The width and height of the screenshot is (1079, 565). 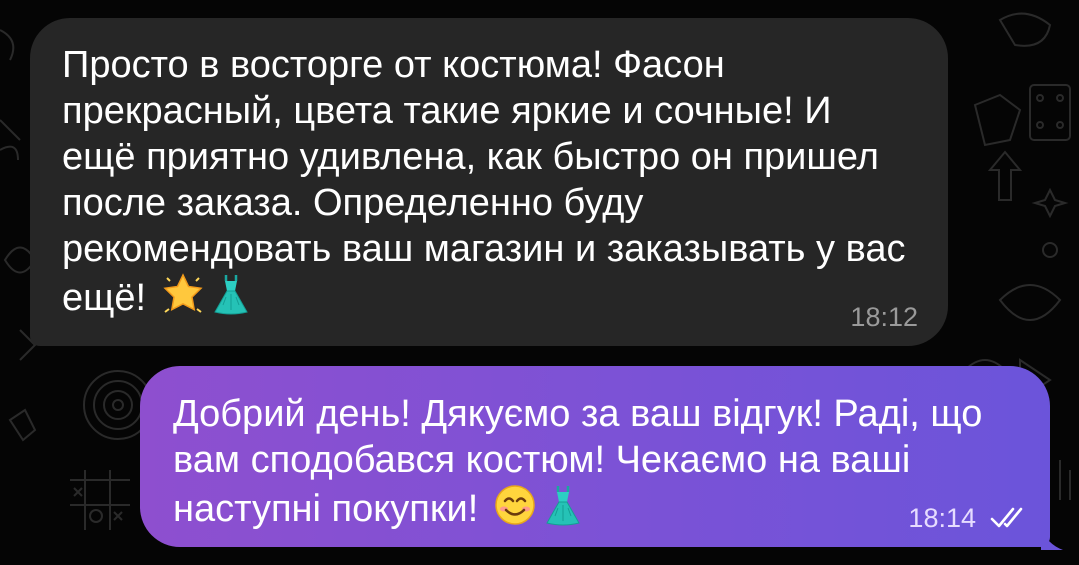 What do you see at coordinates (942, 518) in the screenshot?
I see `message-timestamp: 18:14` at bounding box center [942, 518].